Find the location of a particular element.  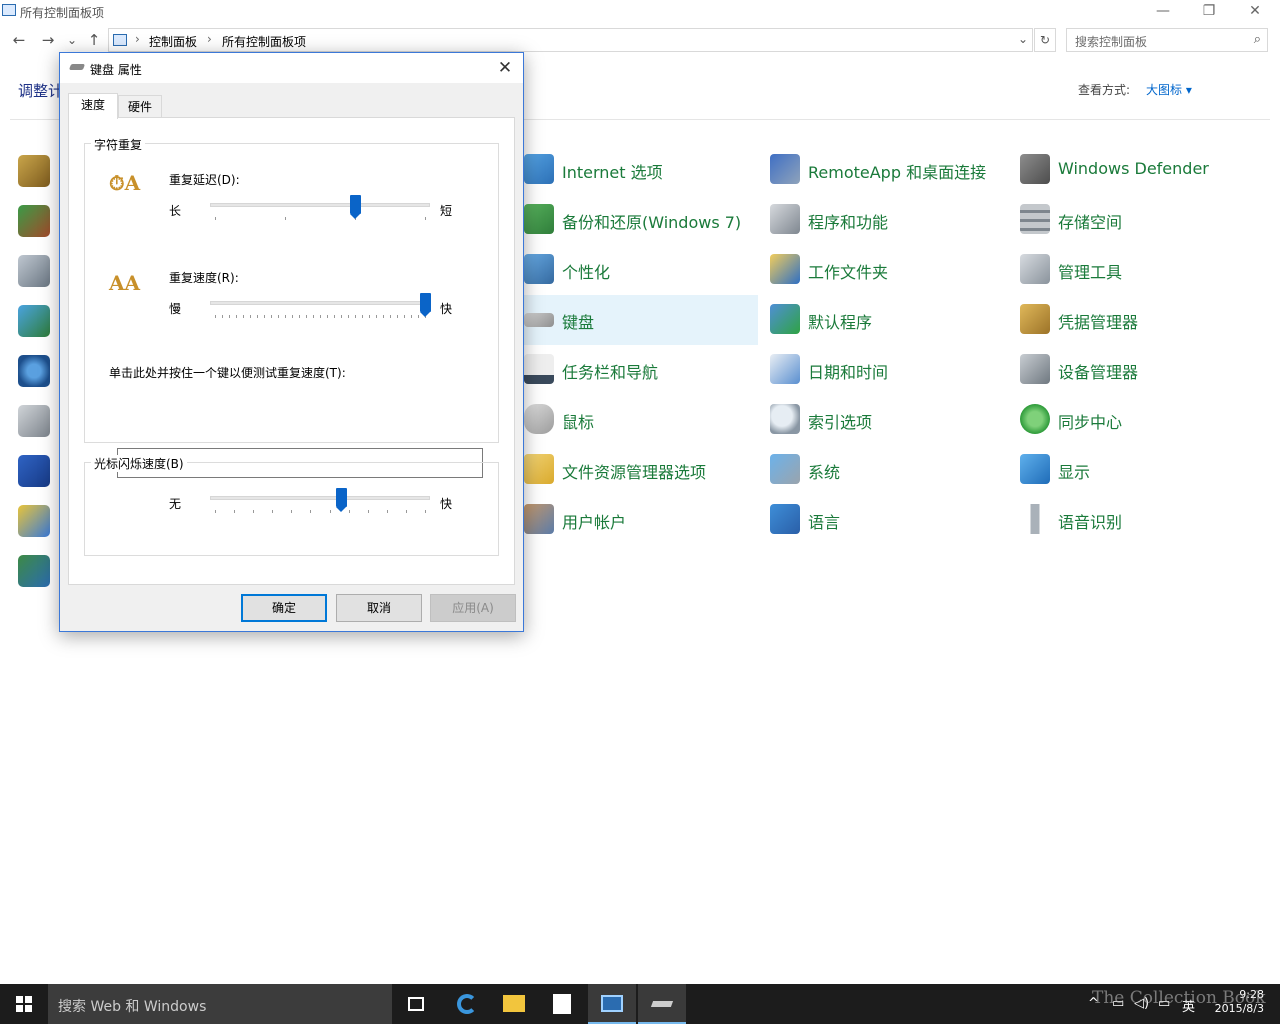

credential-keys-icon is located at coordinates (34, 171).